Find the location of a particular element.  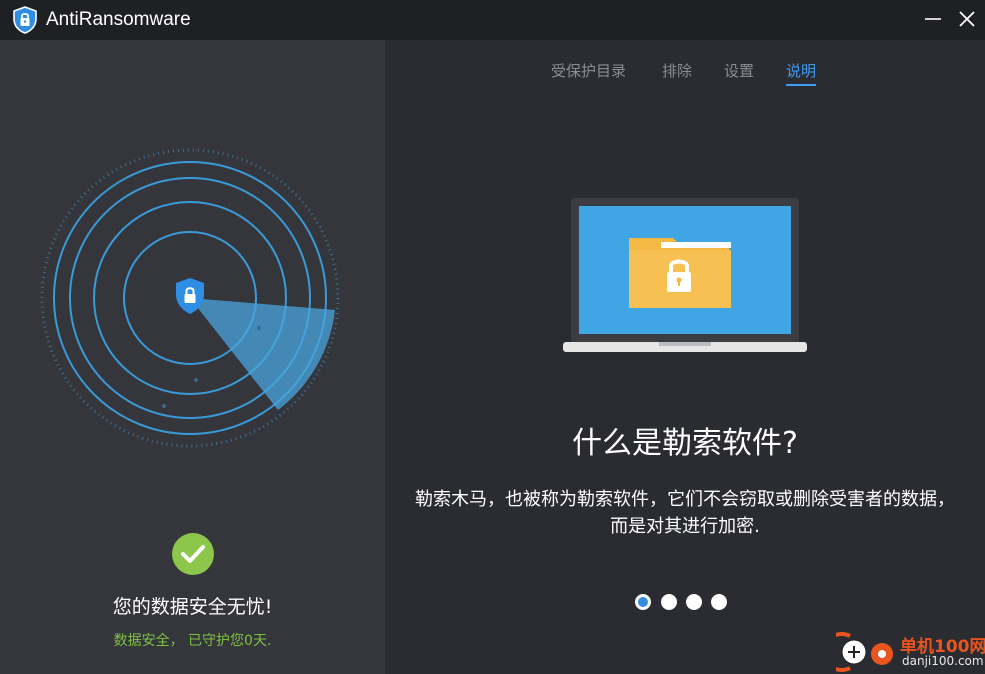

tab-help: 说明 is located at coordinates (801, 73).